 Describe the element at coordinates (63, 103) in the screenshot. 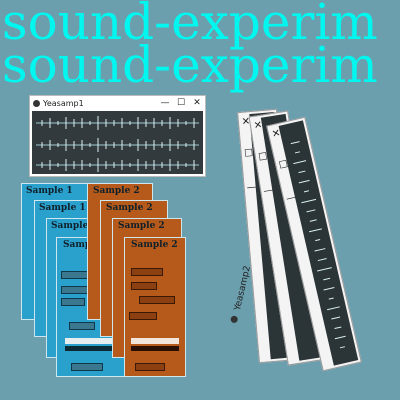

I see `window-title: Yeasamp1` at that location.